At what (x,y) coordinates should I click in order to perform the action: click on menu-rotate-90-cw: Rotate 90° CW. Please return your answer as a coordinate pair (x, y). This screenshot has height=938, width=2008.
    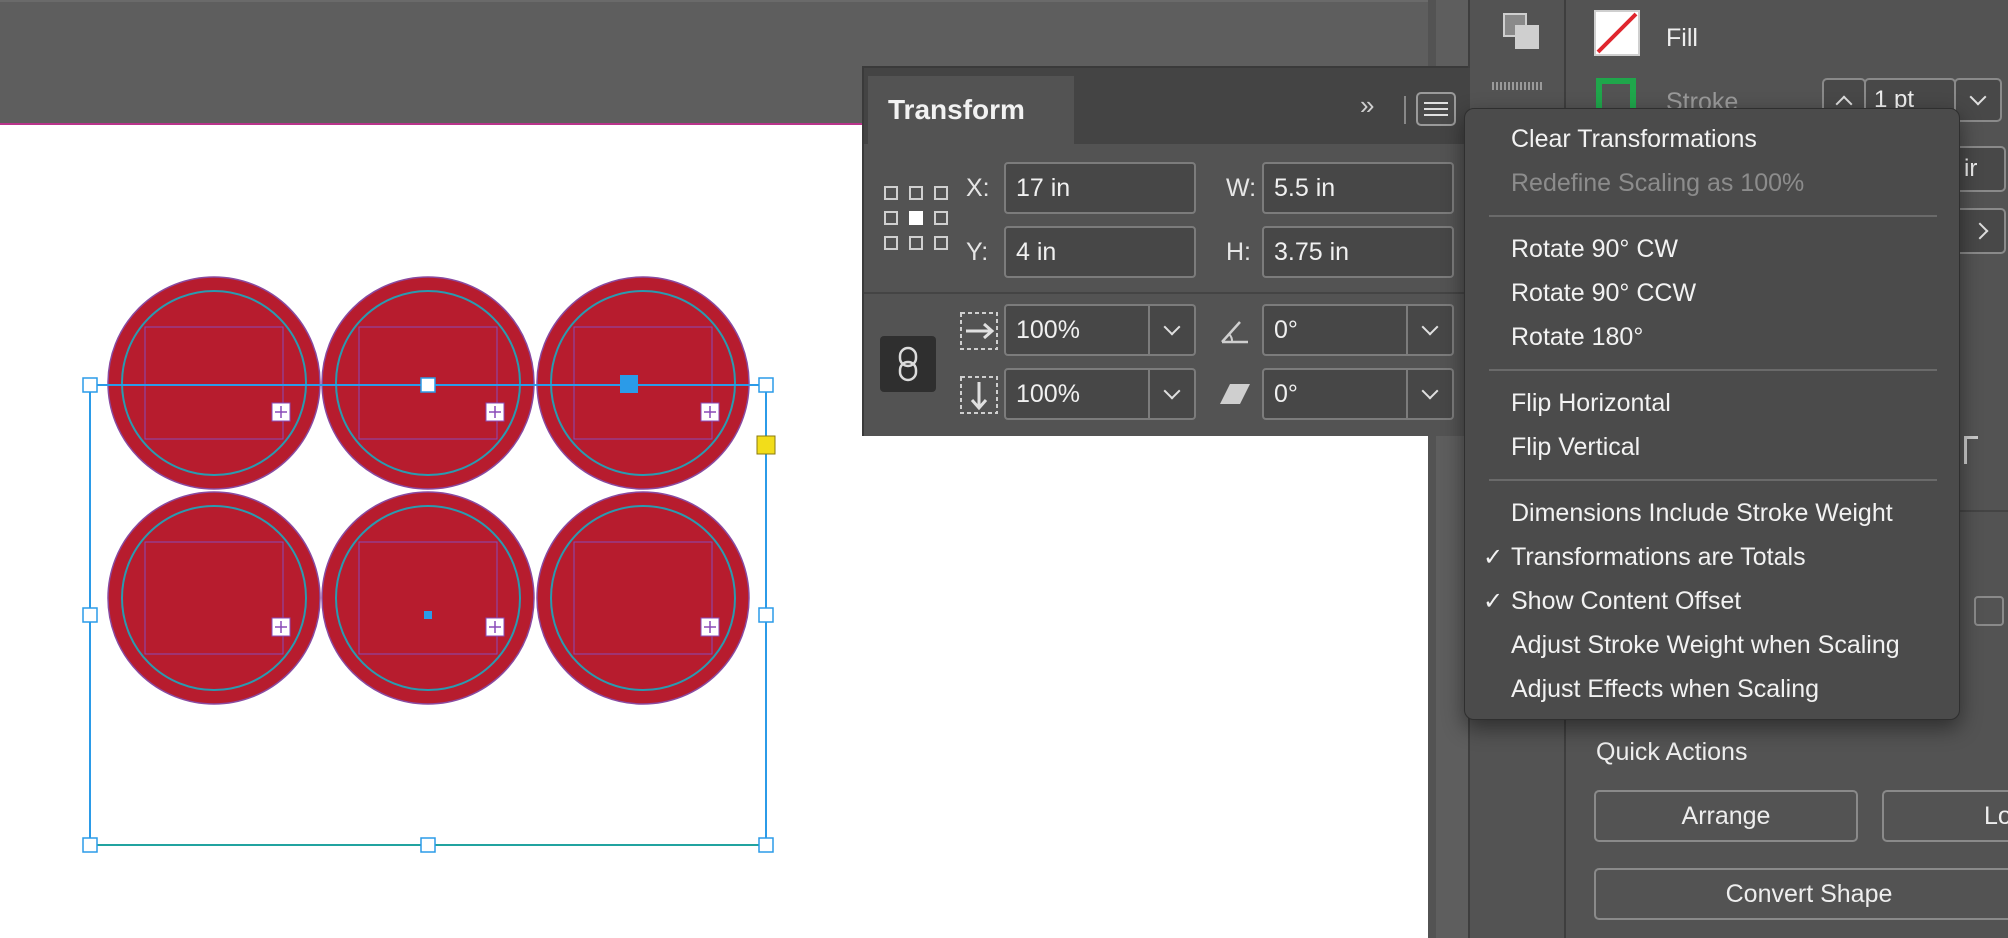
    Looking at the image, I should click on (1594, 249).